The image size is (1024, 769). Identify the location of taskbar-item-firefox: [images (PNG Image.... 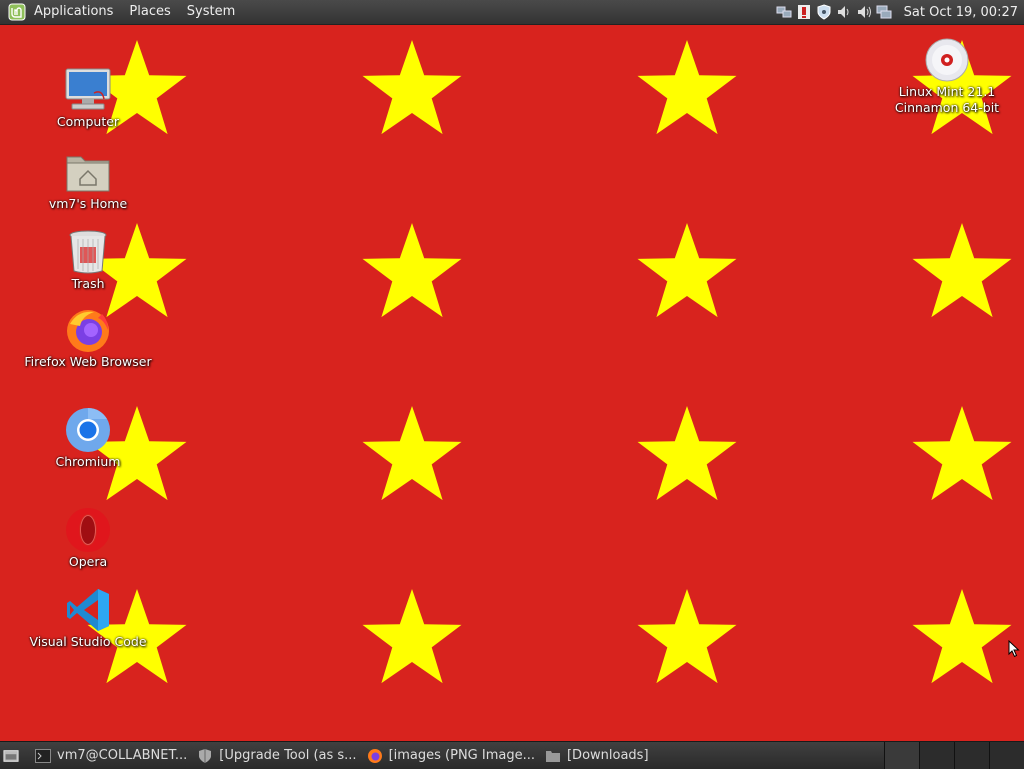
(452, 755).